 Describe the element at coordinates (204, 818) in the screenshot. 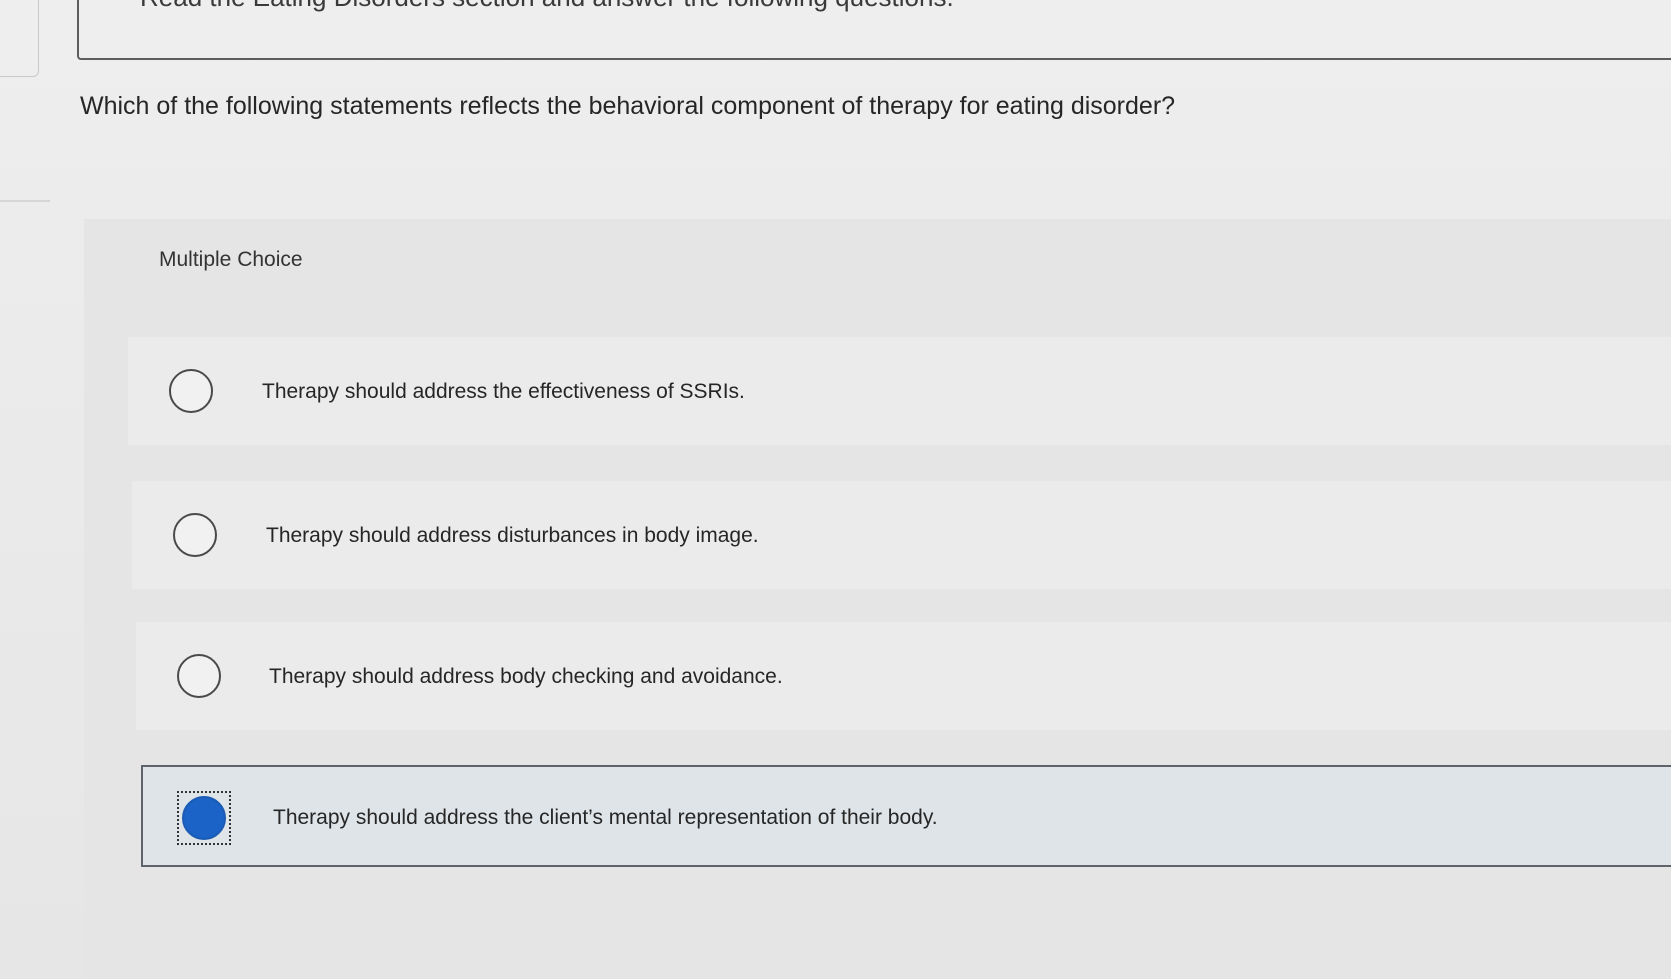

I see `radio-button-4-selected` at that location.